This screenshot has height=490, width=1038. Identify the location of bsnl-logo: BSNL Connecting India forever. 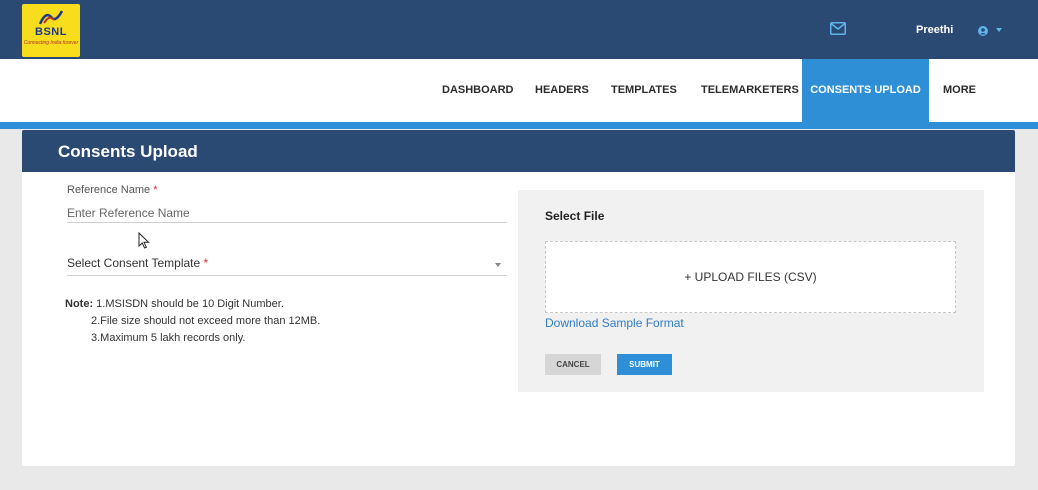
(51, 30).